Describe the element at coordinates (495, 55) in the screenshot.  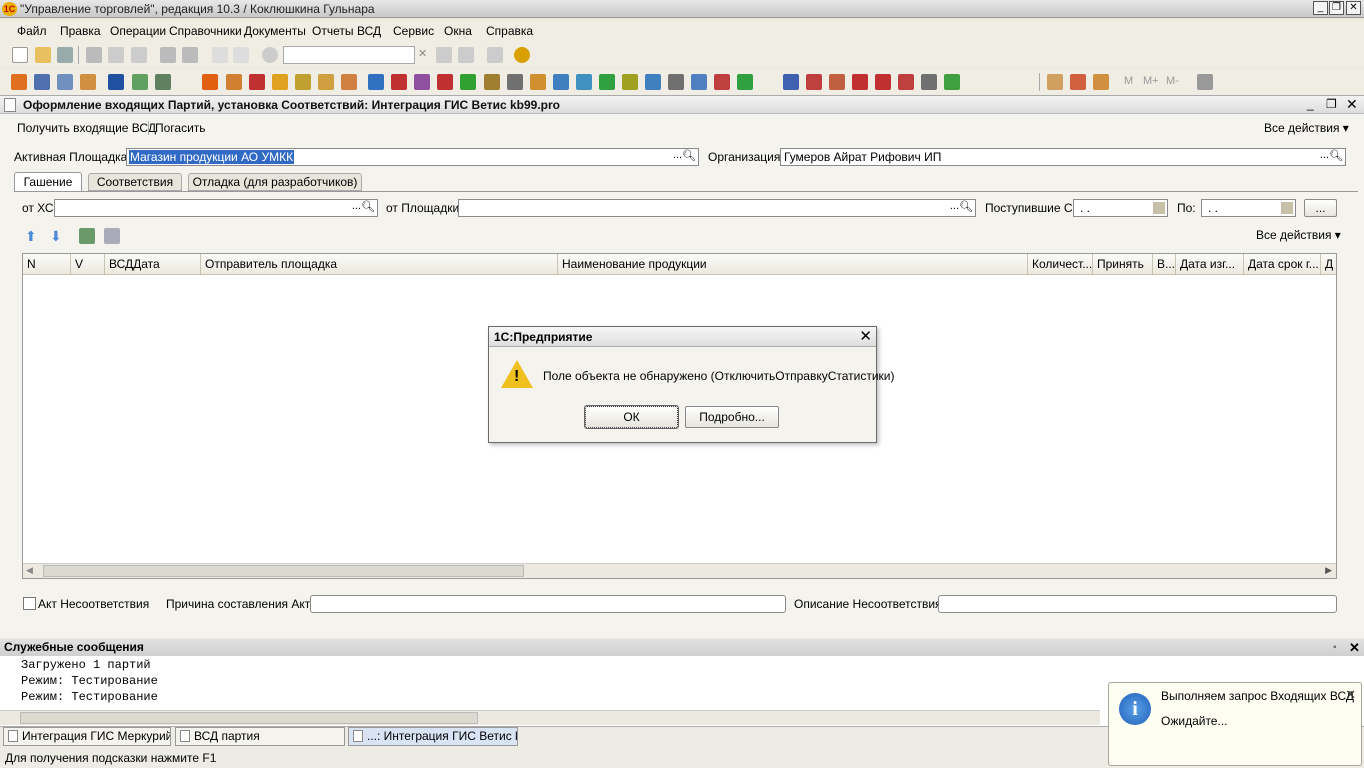
I see `windows-icon` at that location.